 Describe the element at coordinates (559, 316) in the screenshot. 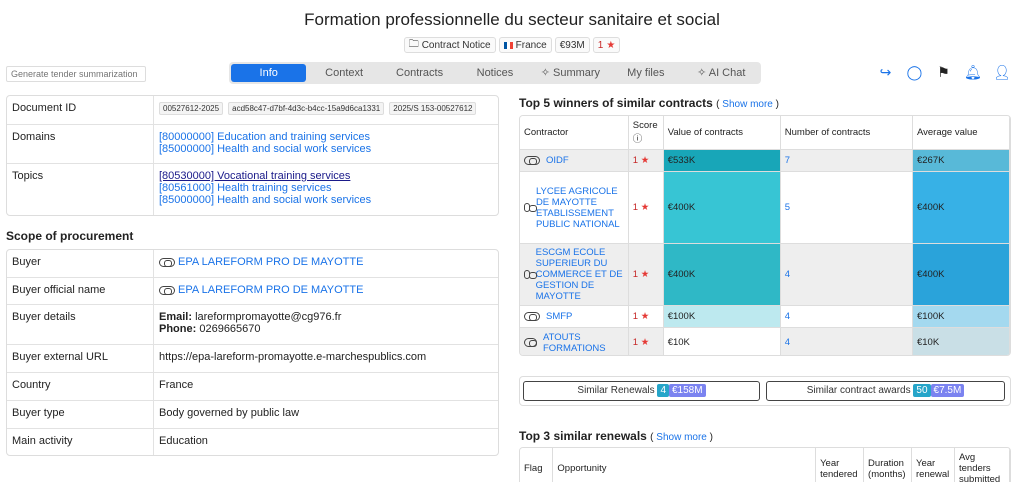

I see `contractor-link: SMFP` at that location.